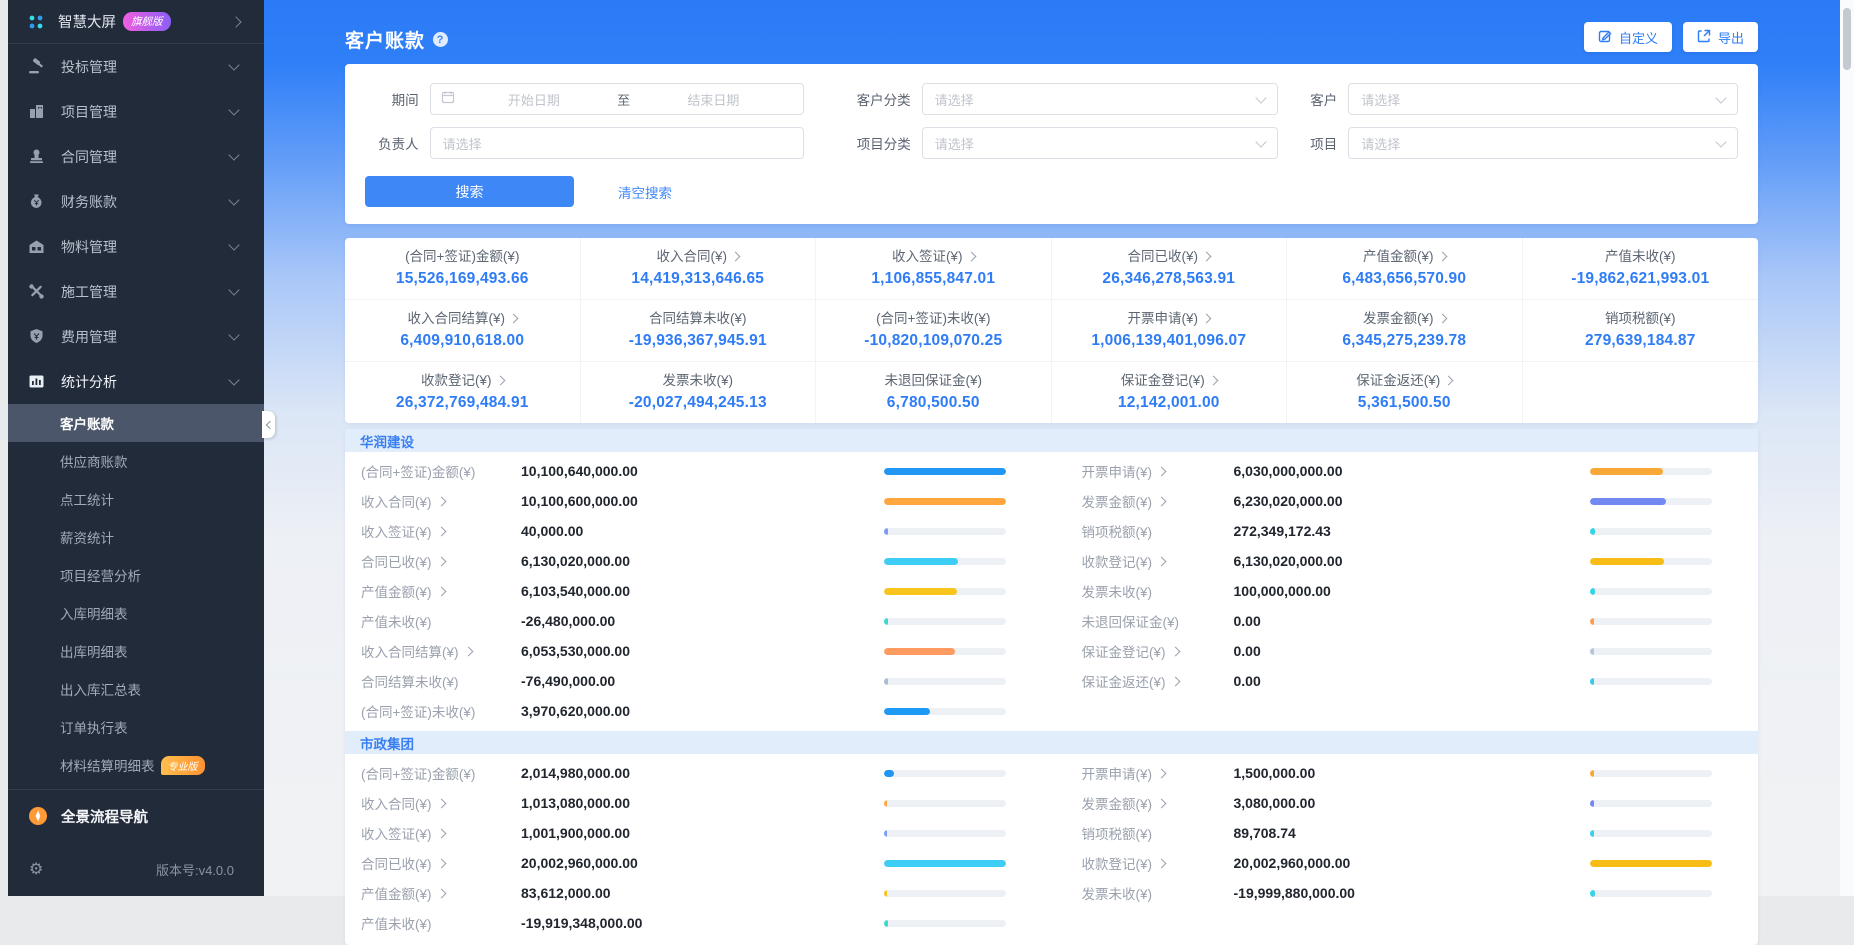  Describe the element at coordinates (462, 380) in the screenshot. I see `summary-label: 收款登记(¥)` at that location.